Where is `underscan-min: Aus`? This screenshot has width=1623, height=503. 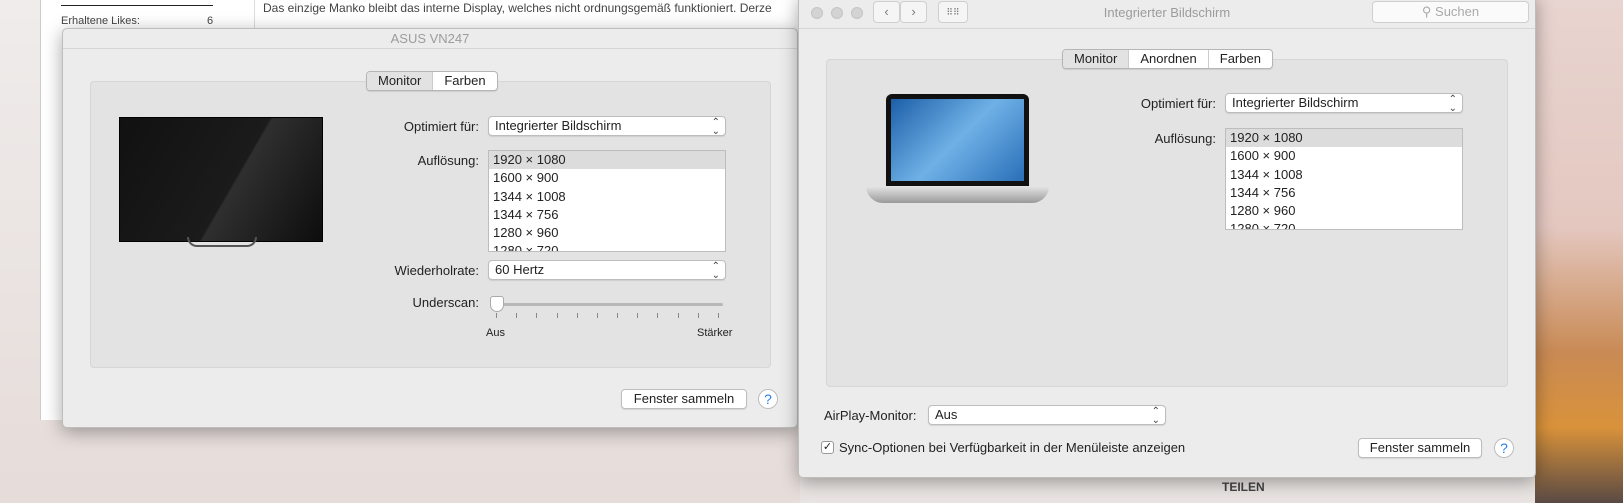
underscan-min: Aus is located at coordinates (495, 333).